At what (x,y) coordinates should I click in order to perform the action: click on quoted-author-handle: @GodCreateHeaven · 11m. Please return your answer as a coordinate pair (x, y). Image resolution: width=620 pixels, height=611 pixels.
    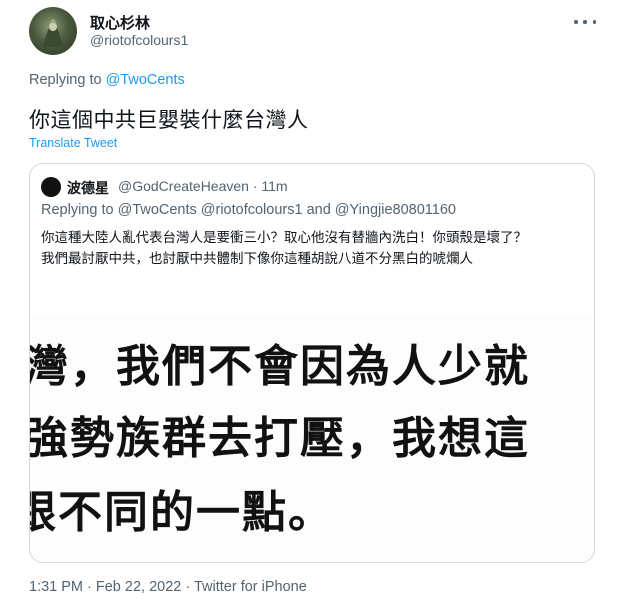
    Looking at the image, I should click on (203, 186).